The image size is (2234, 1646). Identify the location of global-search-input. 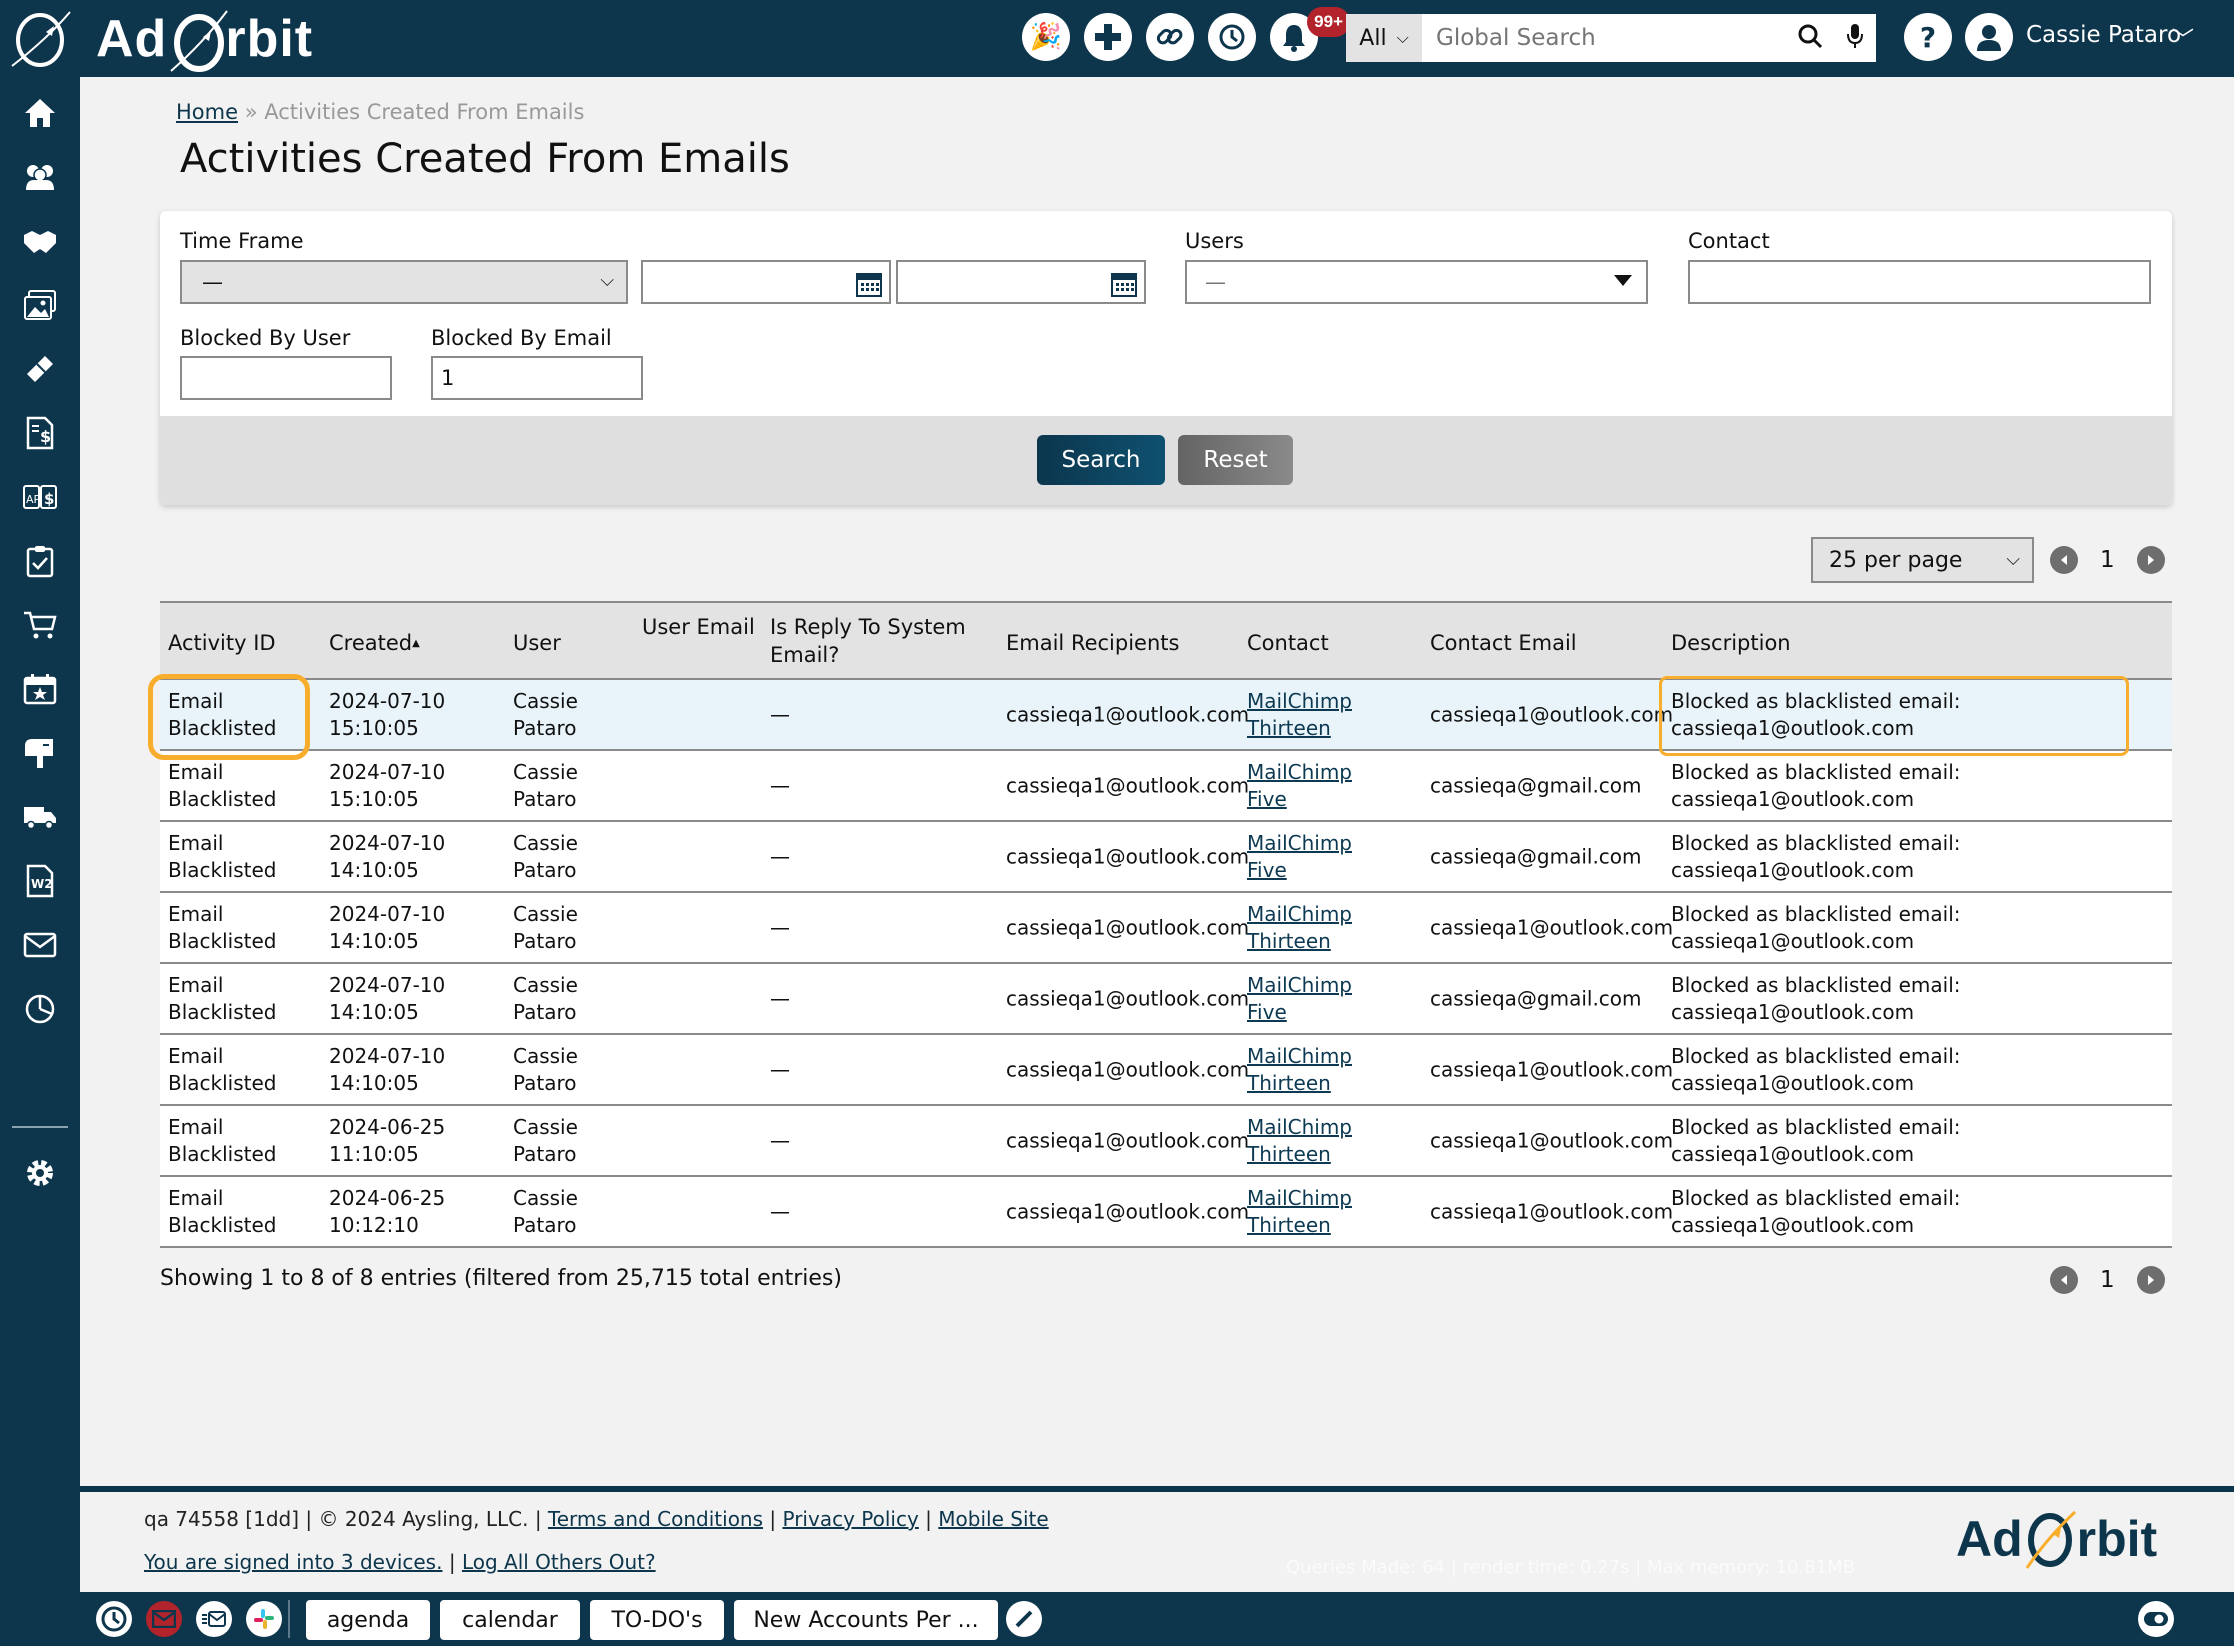
(1604, 38).